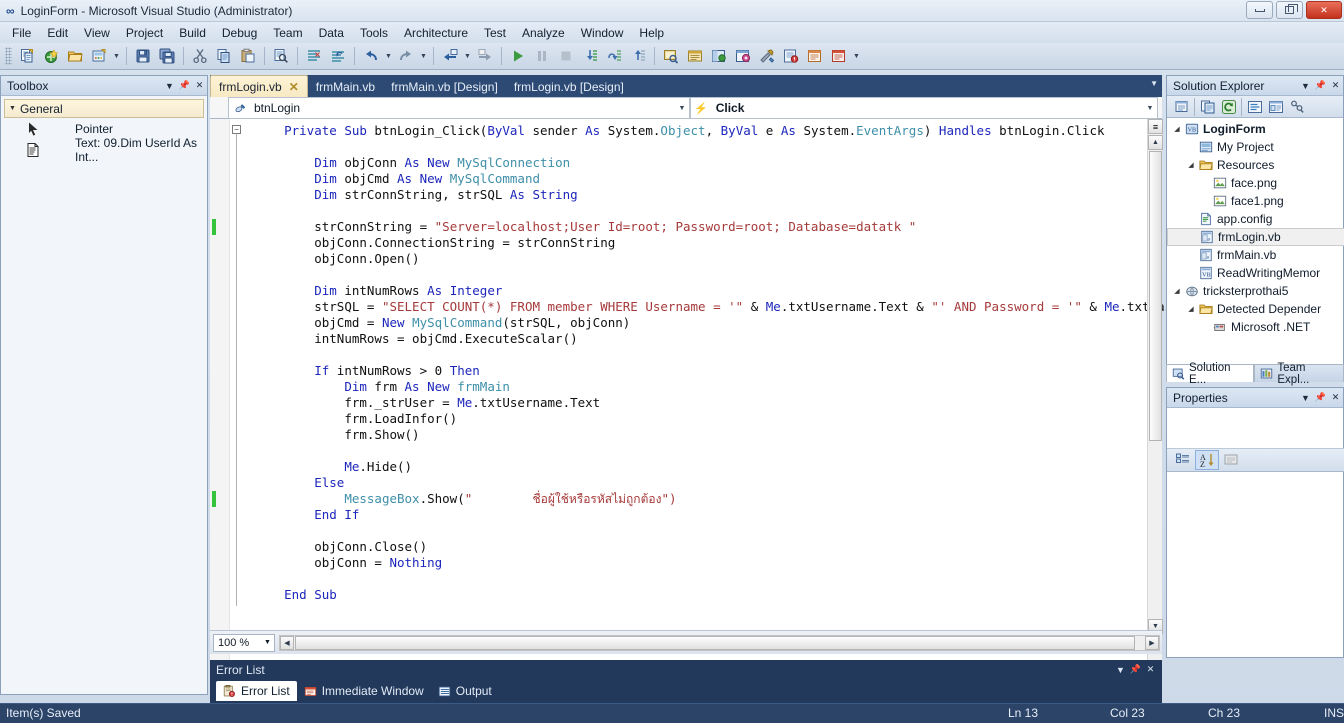  I want to click on error-panel-tab-immediate-window: Immediate Window, so click(364, 691).